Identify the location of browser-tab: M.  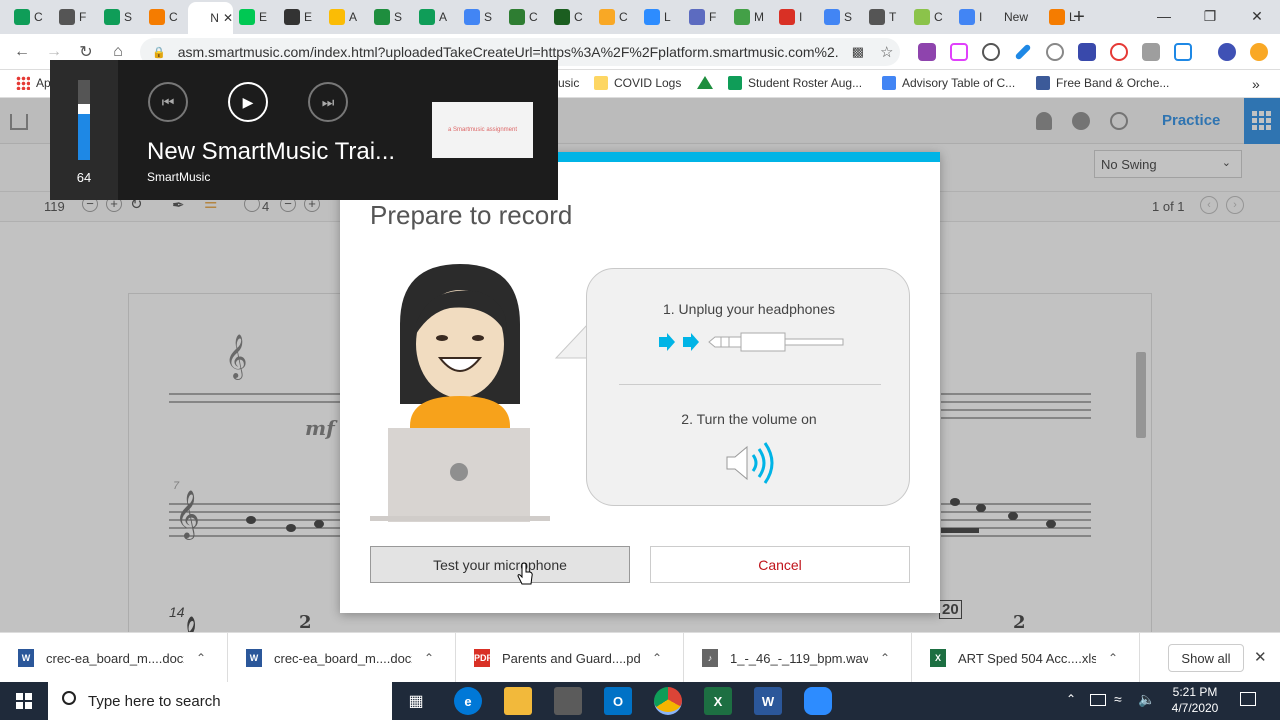
(750, 17).